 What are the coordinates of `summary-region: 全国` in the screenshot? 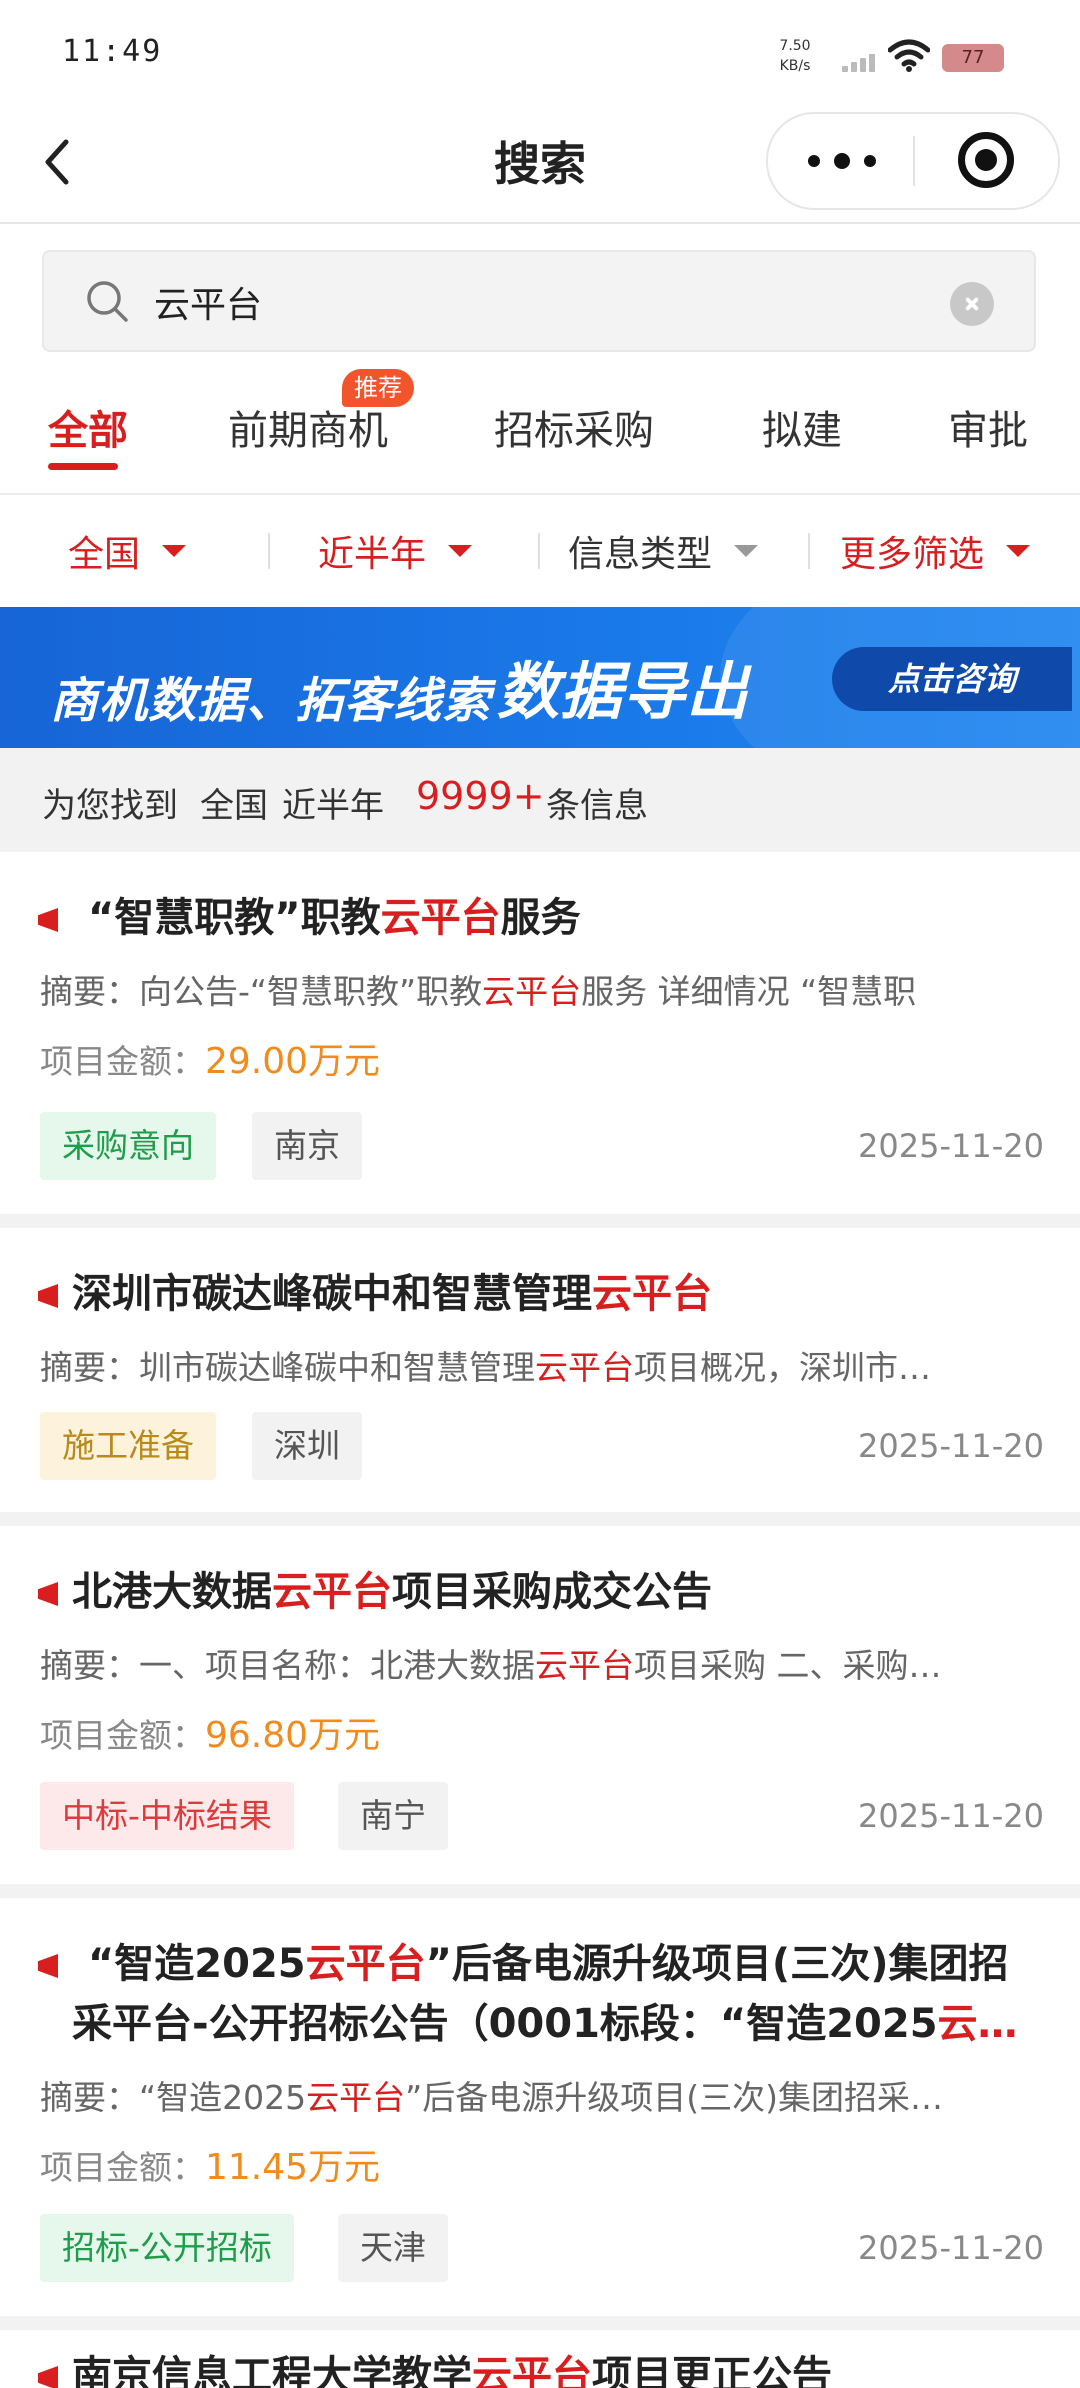 It's located at (234, 806).